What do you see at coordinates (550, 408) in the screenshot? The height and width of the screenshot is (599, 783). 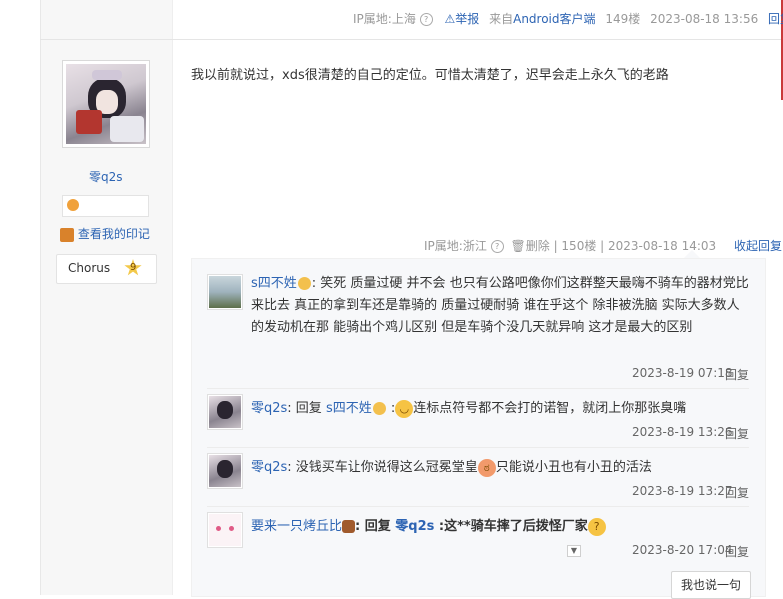 I see `reply-text: 连标点符号都不会打的诺智，就闭上你那张臭嘴` at bounding box center [550, 408].